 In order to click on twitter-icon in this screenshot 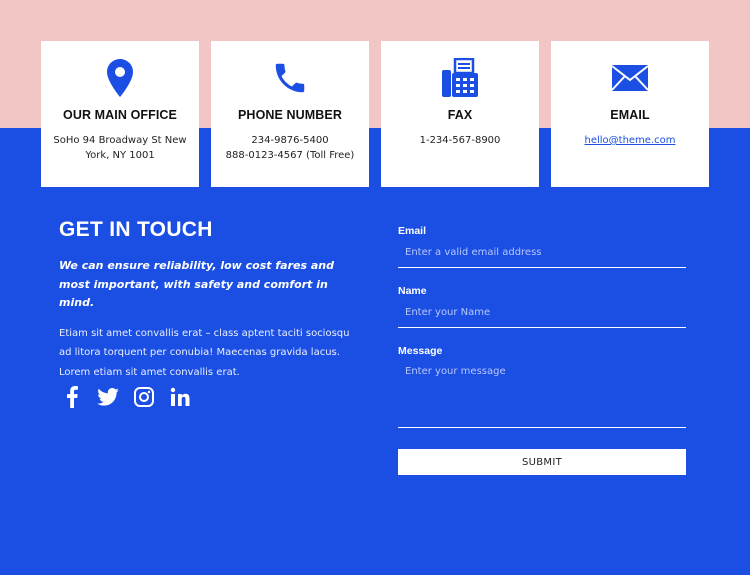, I will do `click(108, 397)`.